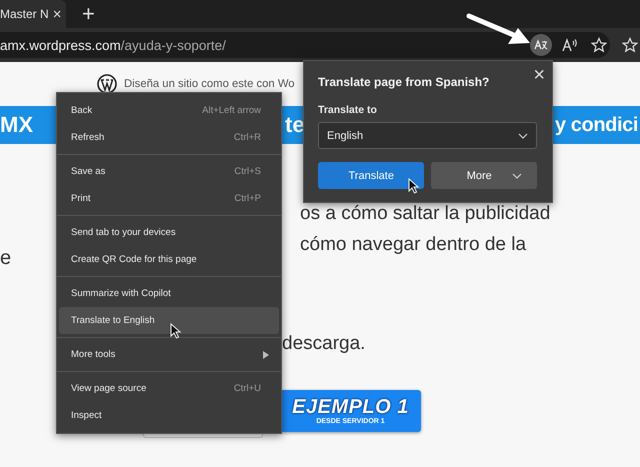 The height and width of the screenshot is (467, 640). I want to click on menu-item-label: Send tab to your devices, so click(123, 232).